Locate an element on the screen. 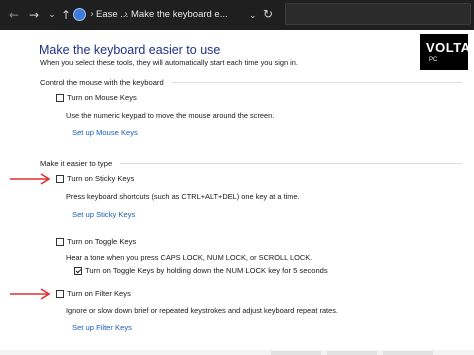 The image size is (474, 355). mouse-keys-label: Turn on Mouse Keys is located at coordinates (102, 97).